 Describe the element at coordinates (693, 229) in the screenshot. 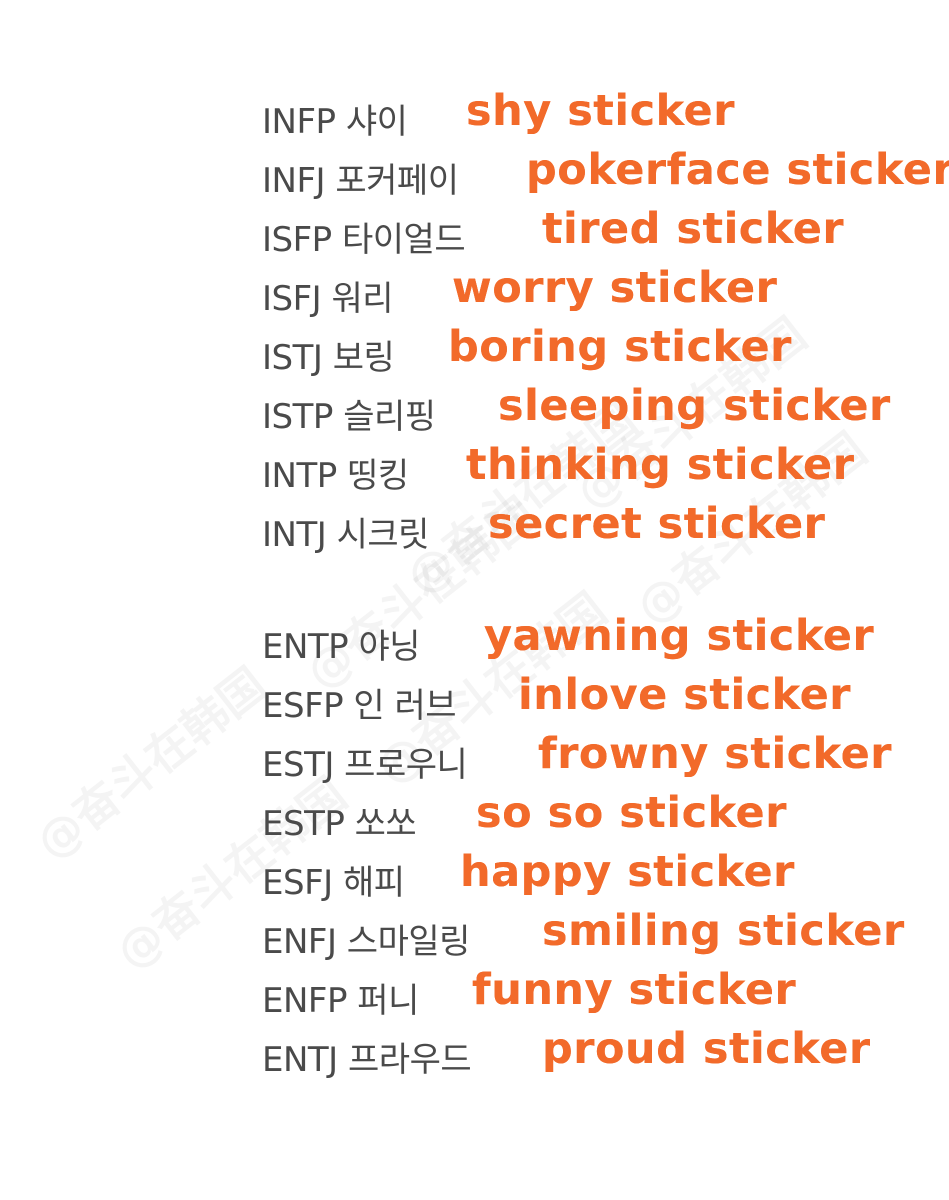

I see `sticker-translation: tired sticker` at that location.